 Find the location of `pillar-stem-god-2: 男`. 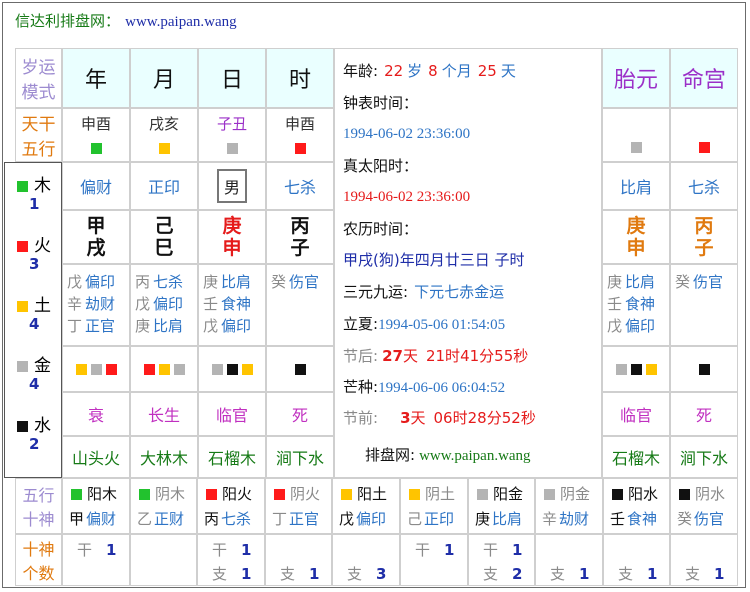

pillar-stem-god-2: 男 is located at coordinates (232, 186).